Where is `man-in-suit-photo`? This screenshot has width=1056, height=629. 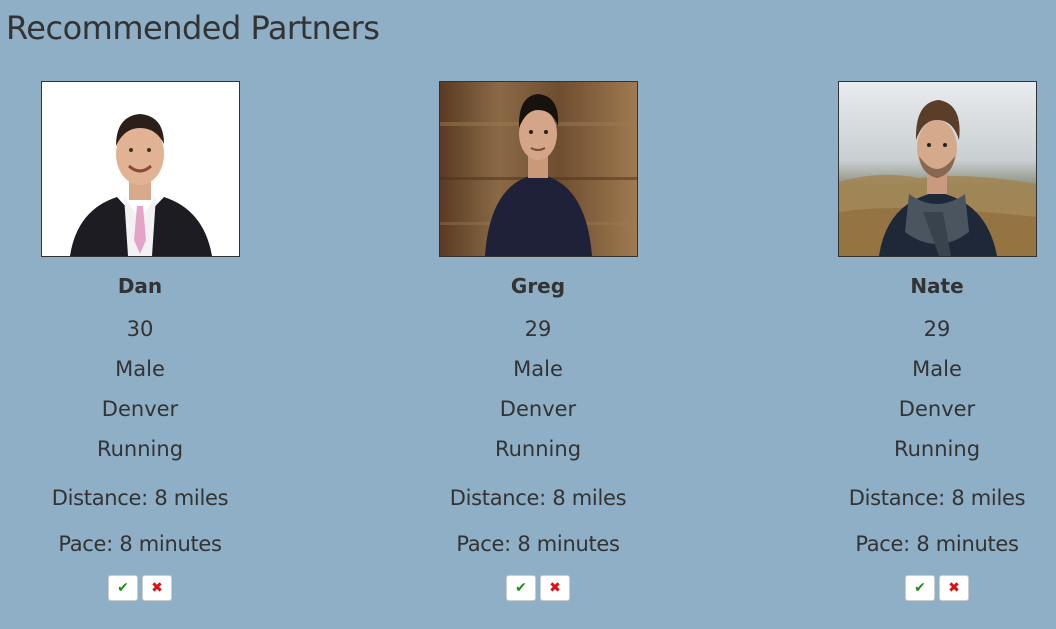
man-in-suit-photo is located at coordinates (140, 169).